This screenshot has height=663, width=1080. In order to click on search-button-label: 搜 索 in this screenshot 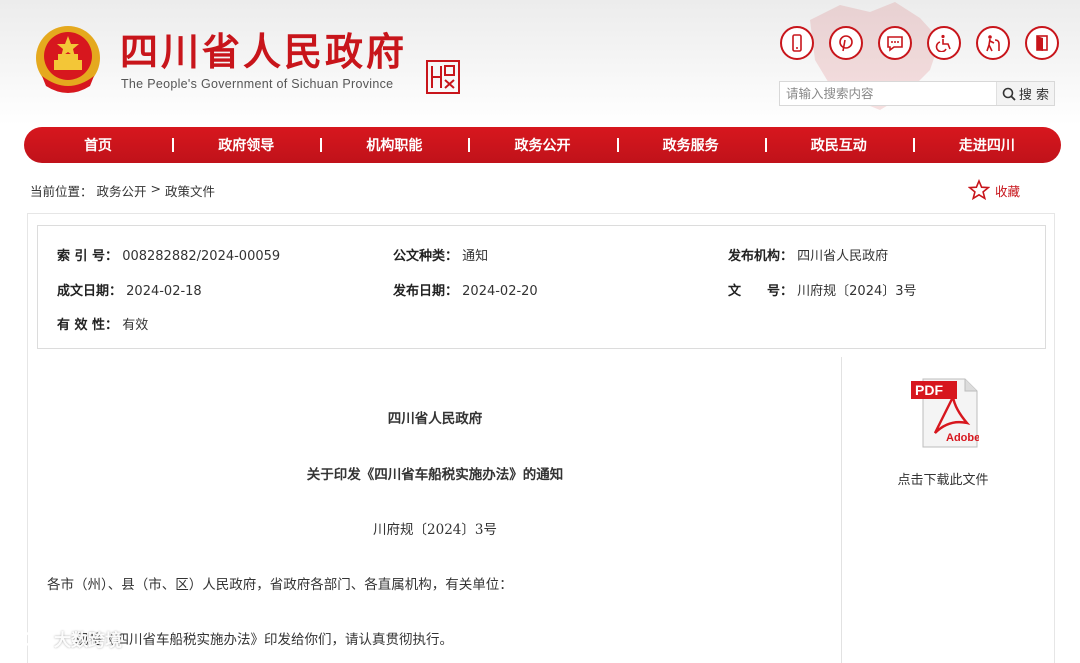, I will do `click(1034, 95)`.